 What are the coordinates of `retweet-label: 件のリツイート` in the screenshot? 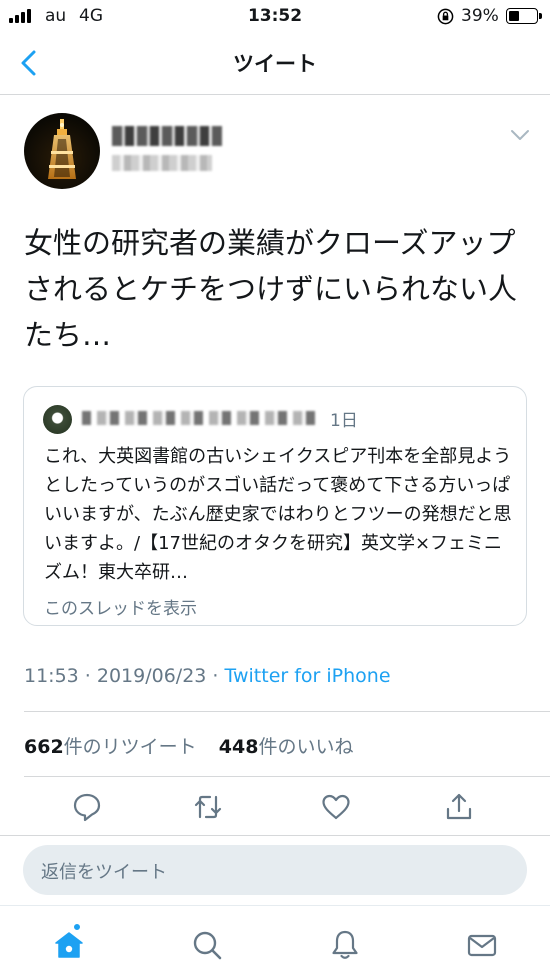 It's located at (130, 747).